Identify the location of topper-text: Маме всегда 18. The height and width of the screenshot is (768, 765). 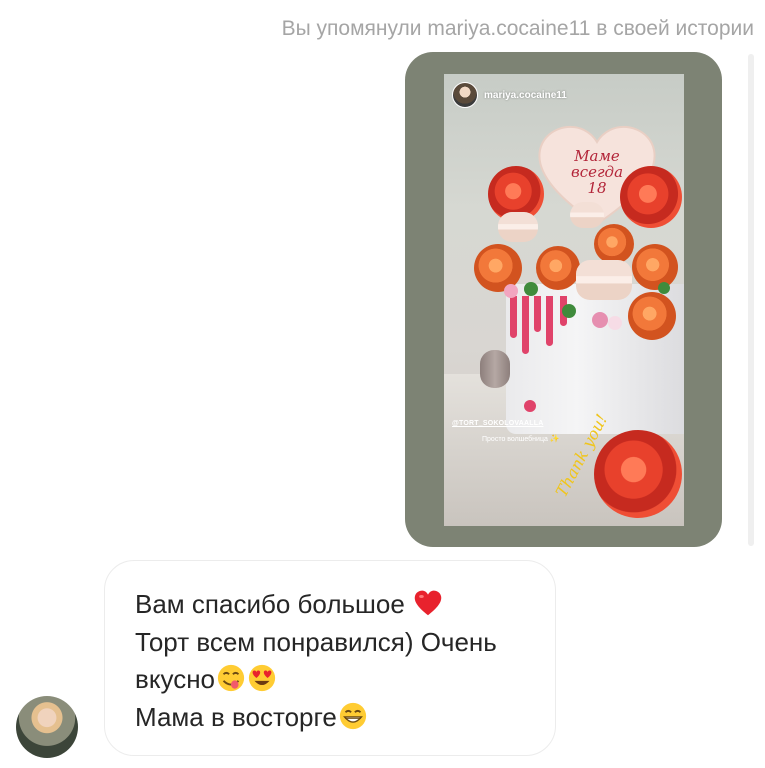
(597, 172).